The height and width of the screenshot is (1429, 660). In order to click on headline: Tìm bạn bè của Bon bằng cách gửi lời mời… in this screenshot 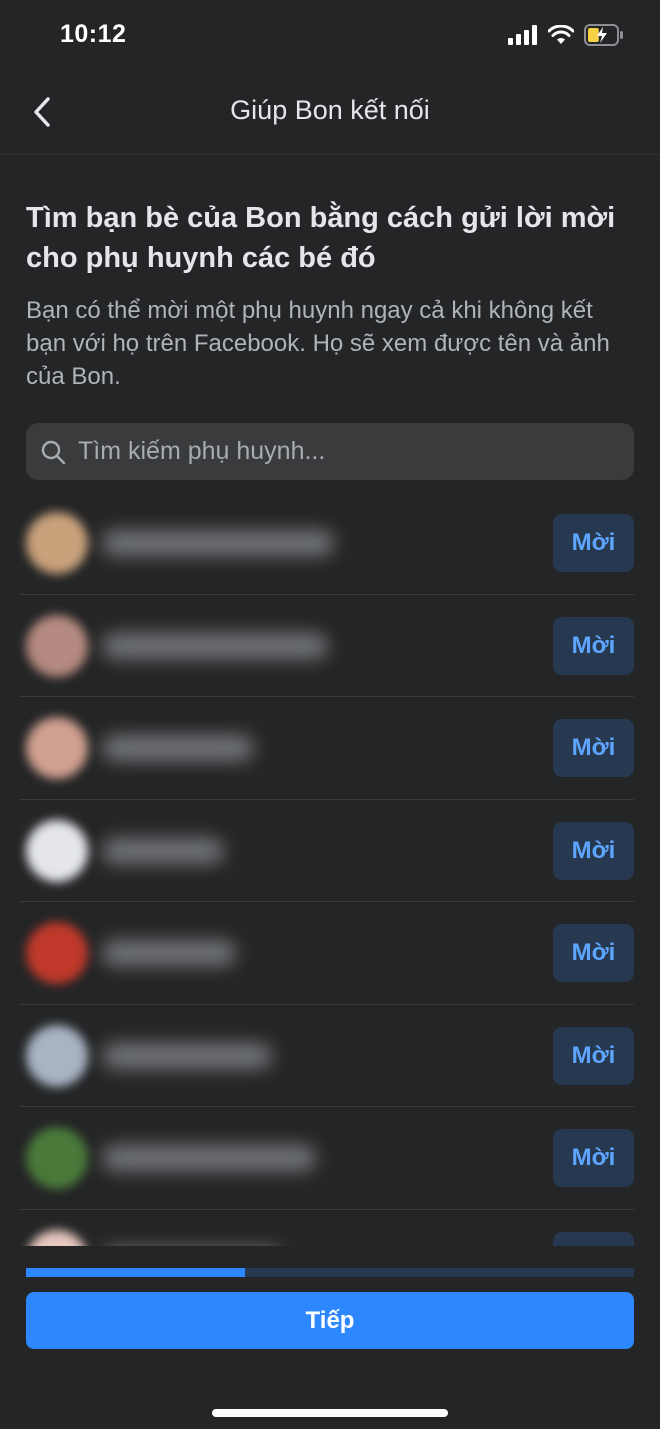, I will do `click(321, 238)`.